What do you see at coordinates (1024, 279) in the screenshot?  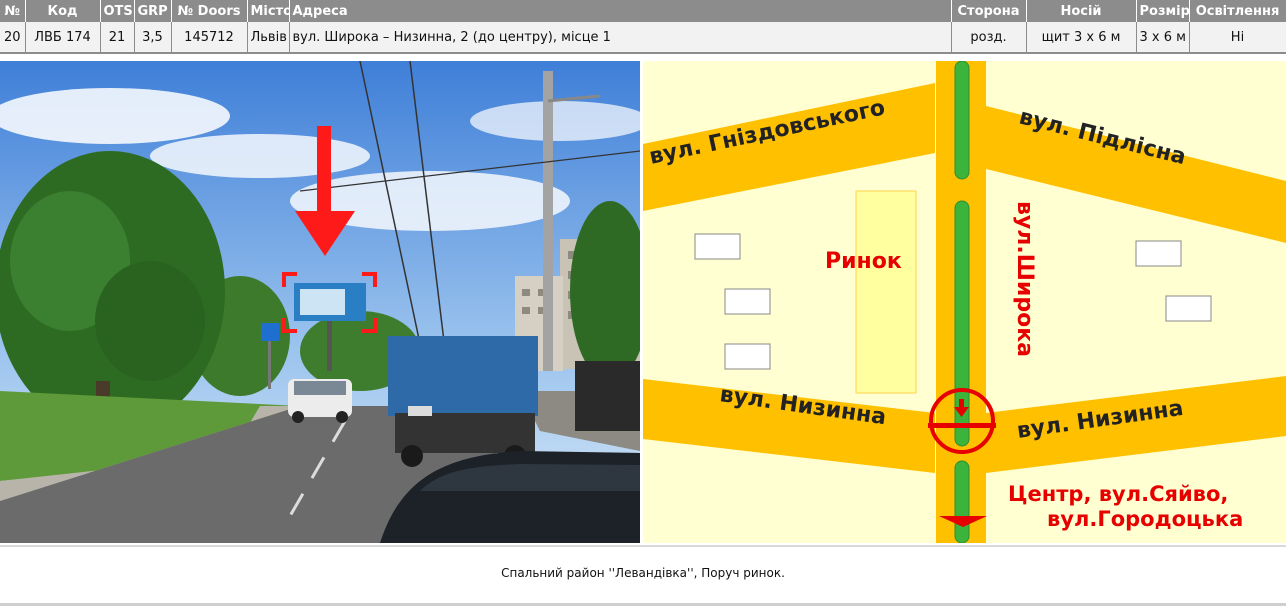 I see `label-shyroka: вул.Широка` at bounding box center [1024, 279].